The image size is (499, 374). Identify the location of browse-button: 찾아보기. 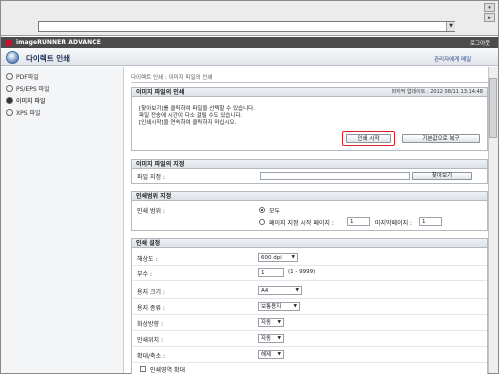
(442, 176).